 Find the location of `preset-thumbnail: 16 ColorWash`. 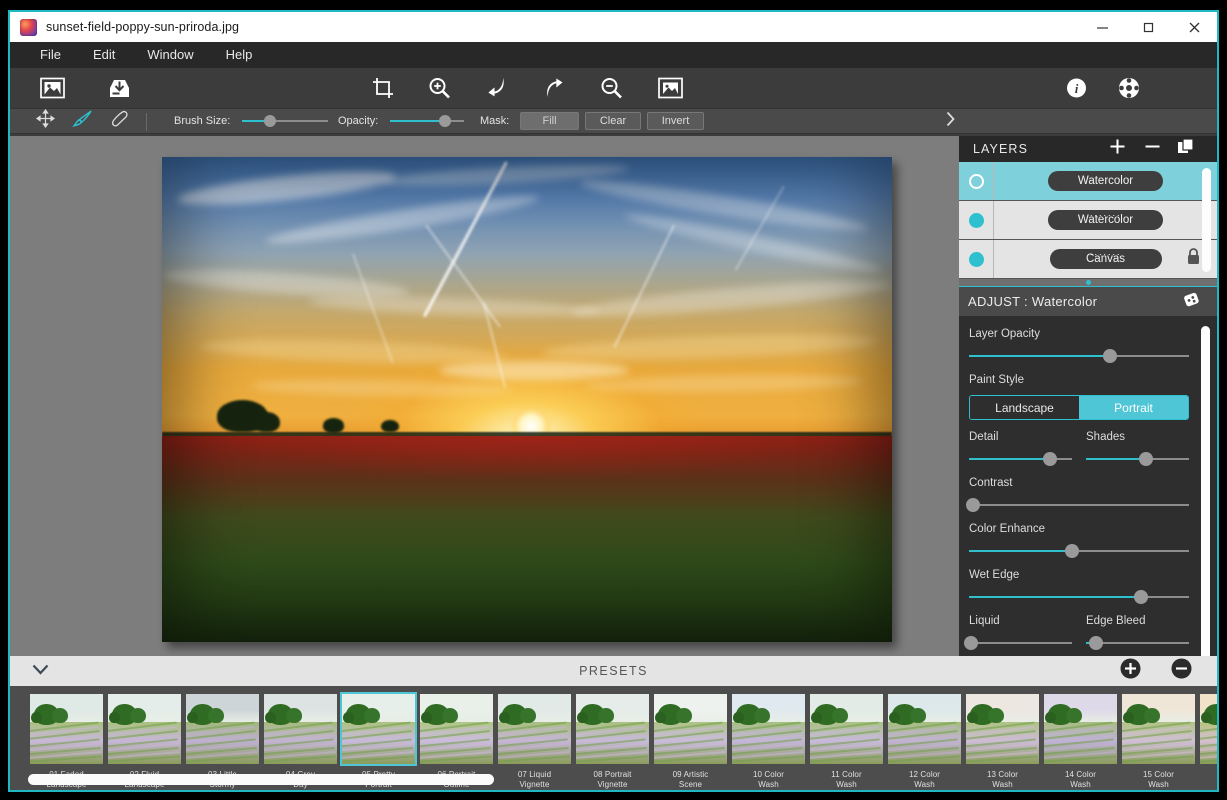

preset-thumbnail: 16 ColorWash is located at coordinates (1207, 741).